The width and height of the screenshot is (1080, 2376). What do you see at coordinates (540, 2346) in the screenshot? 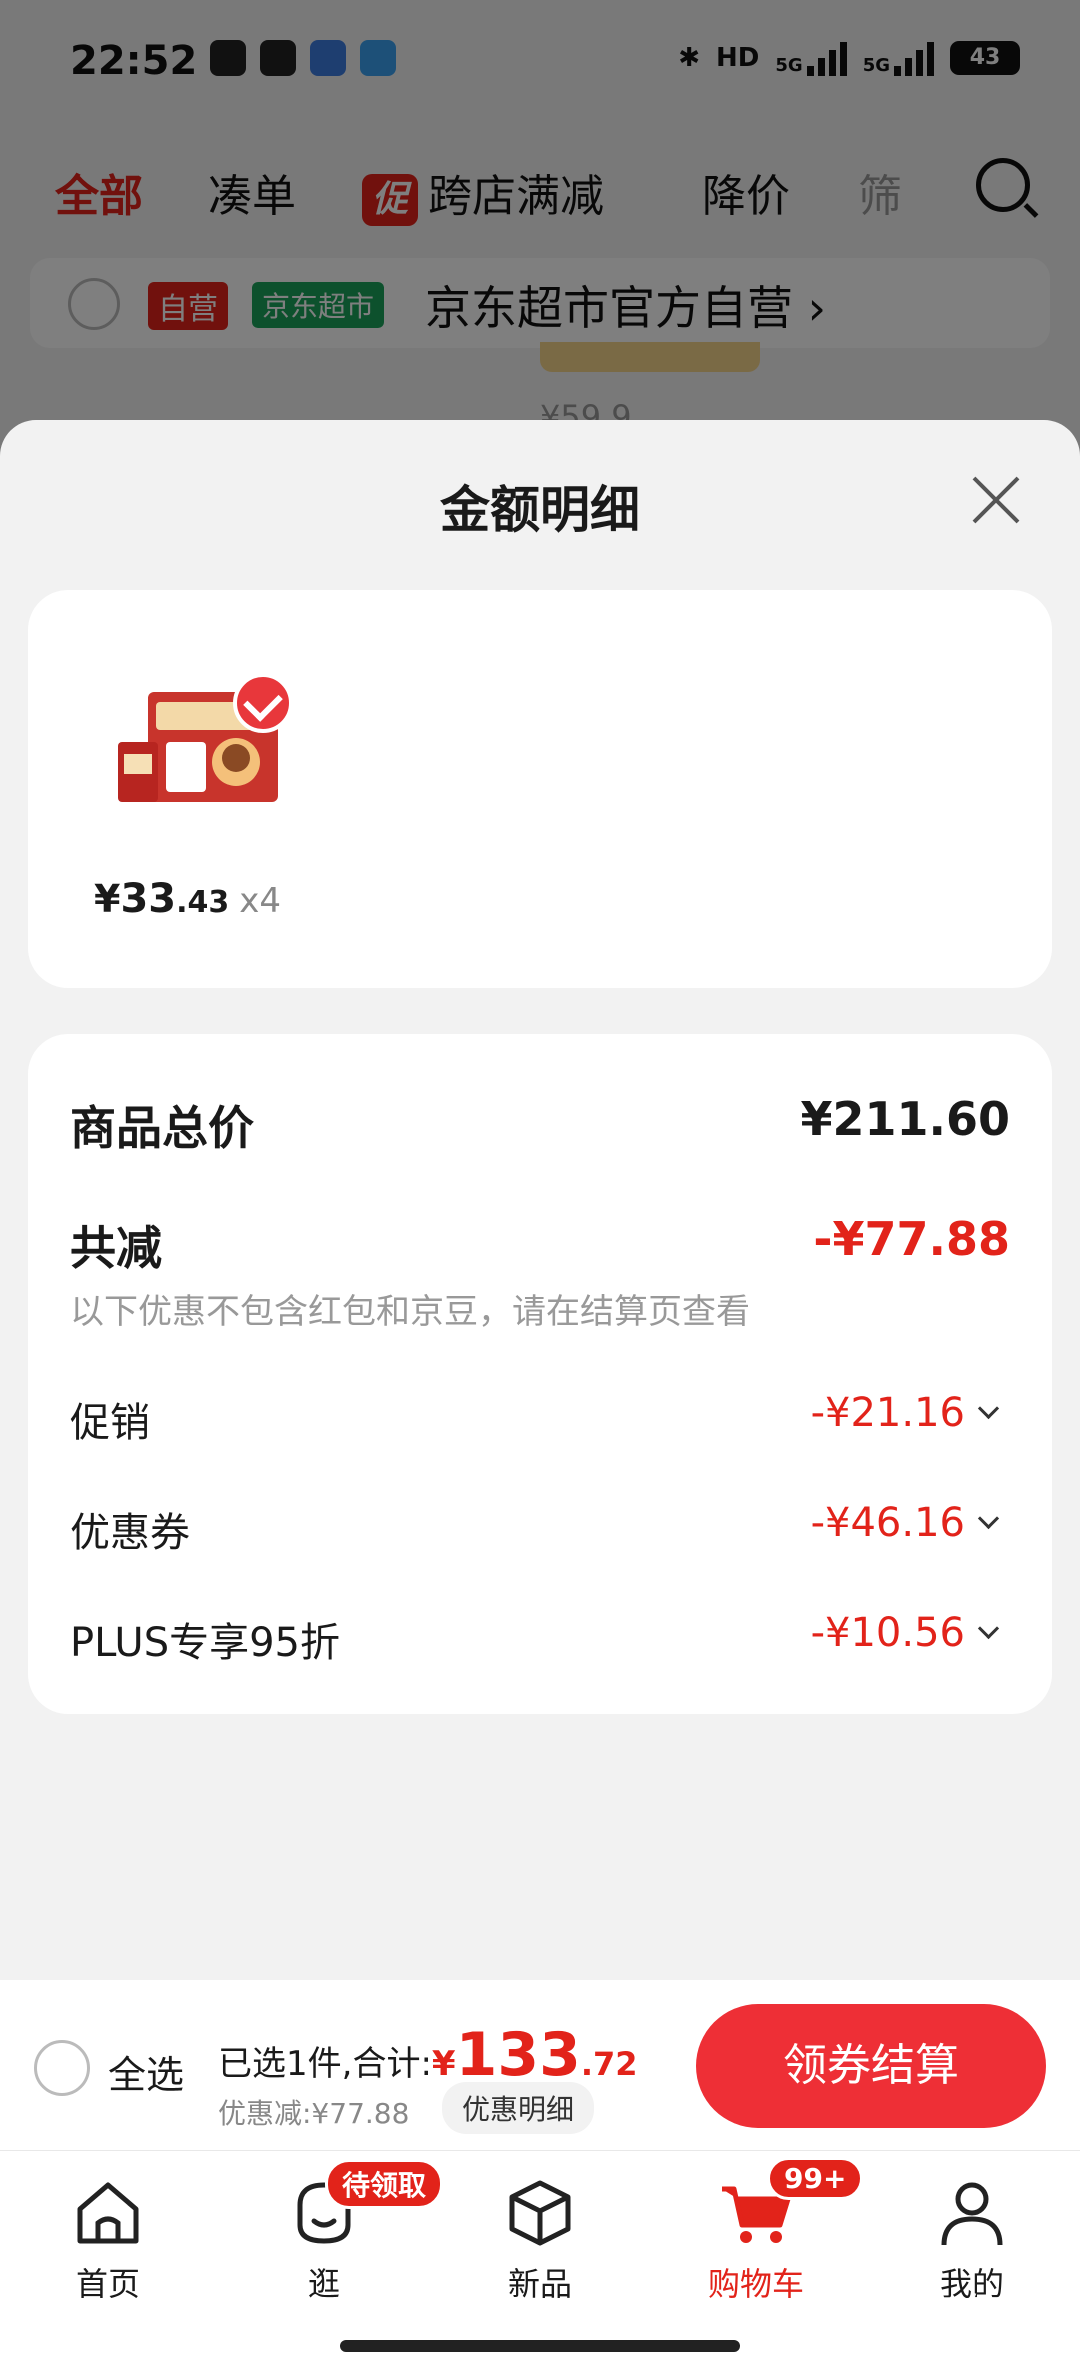
I see `home-indicator` at bounding box center [540, 2346].